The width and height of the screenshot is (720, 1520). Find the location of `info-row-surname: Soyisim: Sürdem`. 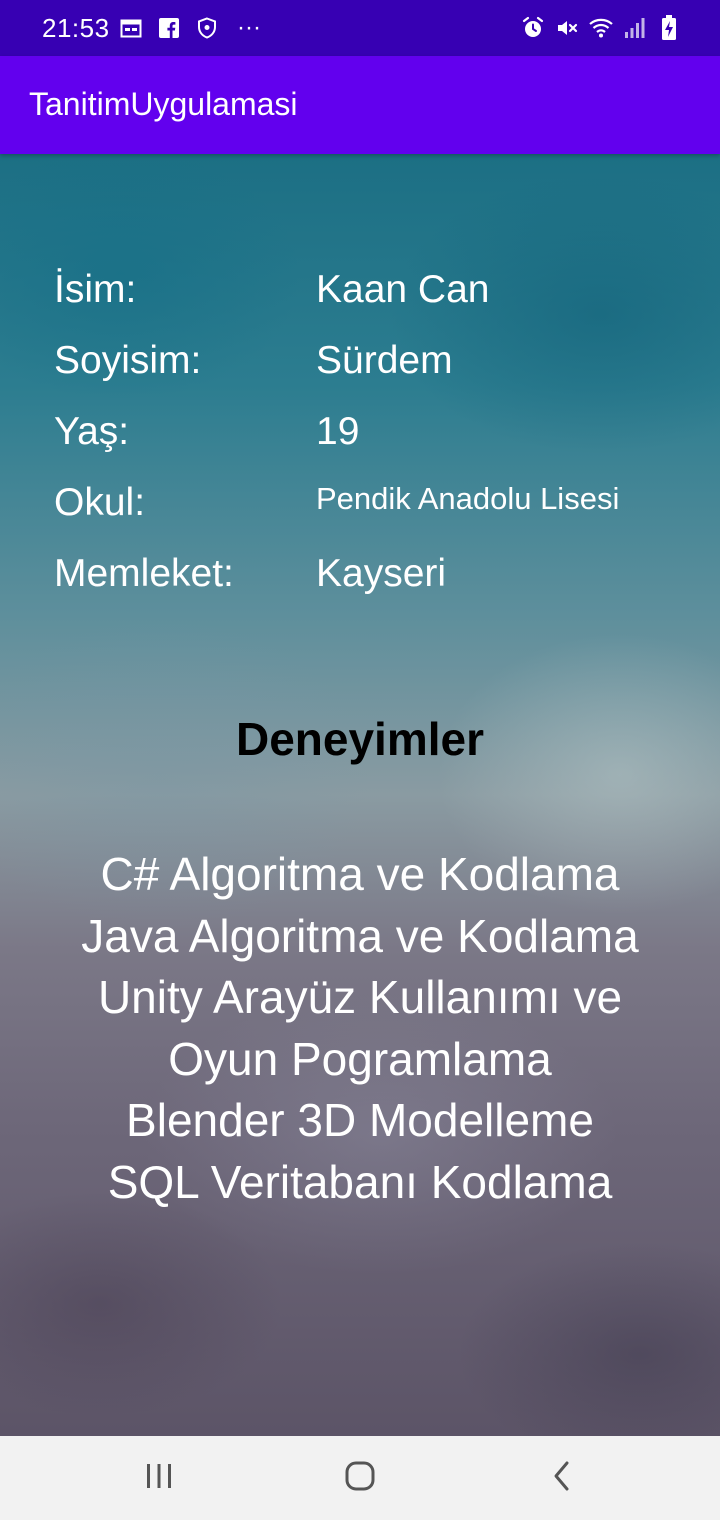

info-row-surname: Soyisim: Sürdem is located at coordinates (374, 372).